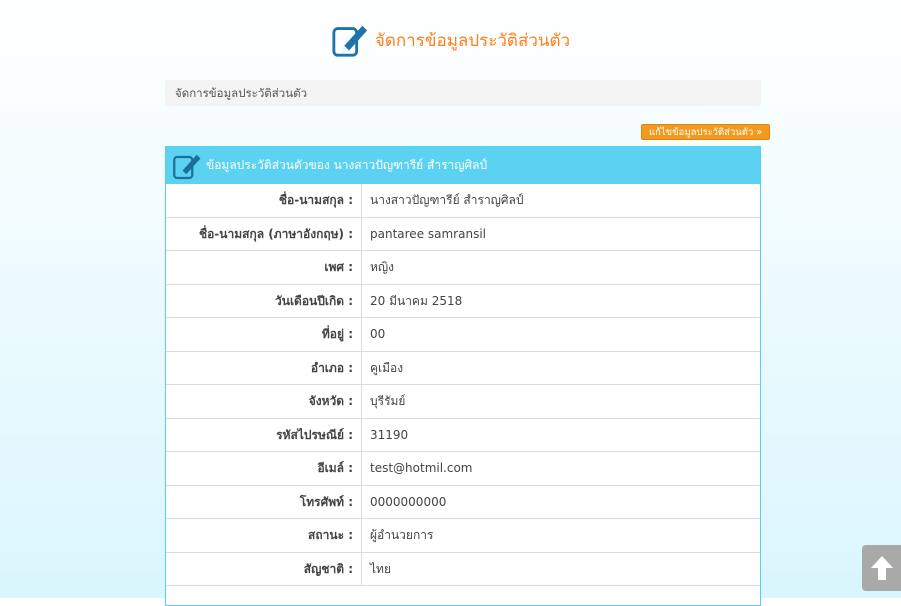 This screenshot has height=606, width=901. I want to click on table-row: ที่อยู่ : 00, so click(463, 335).